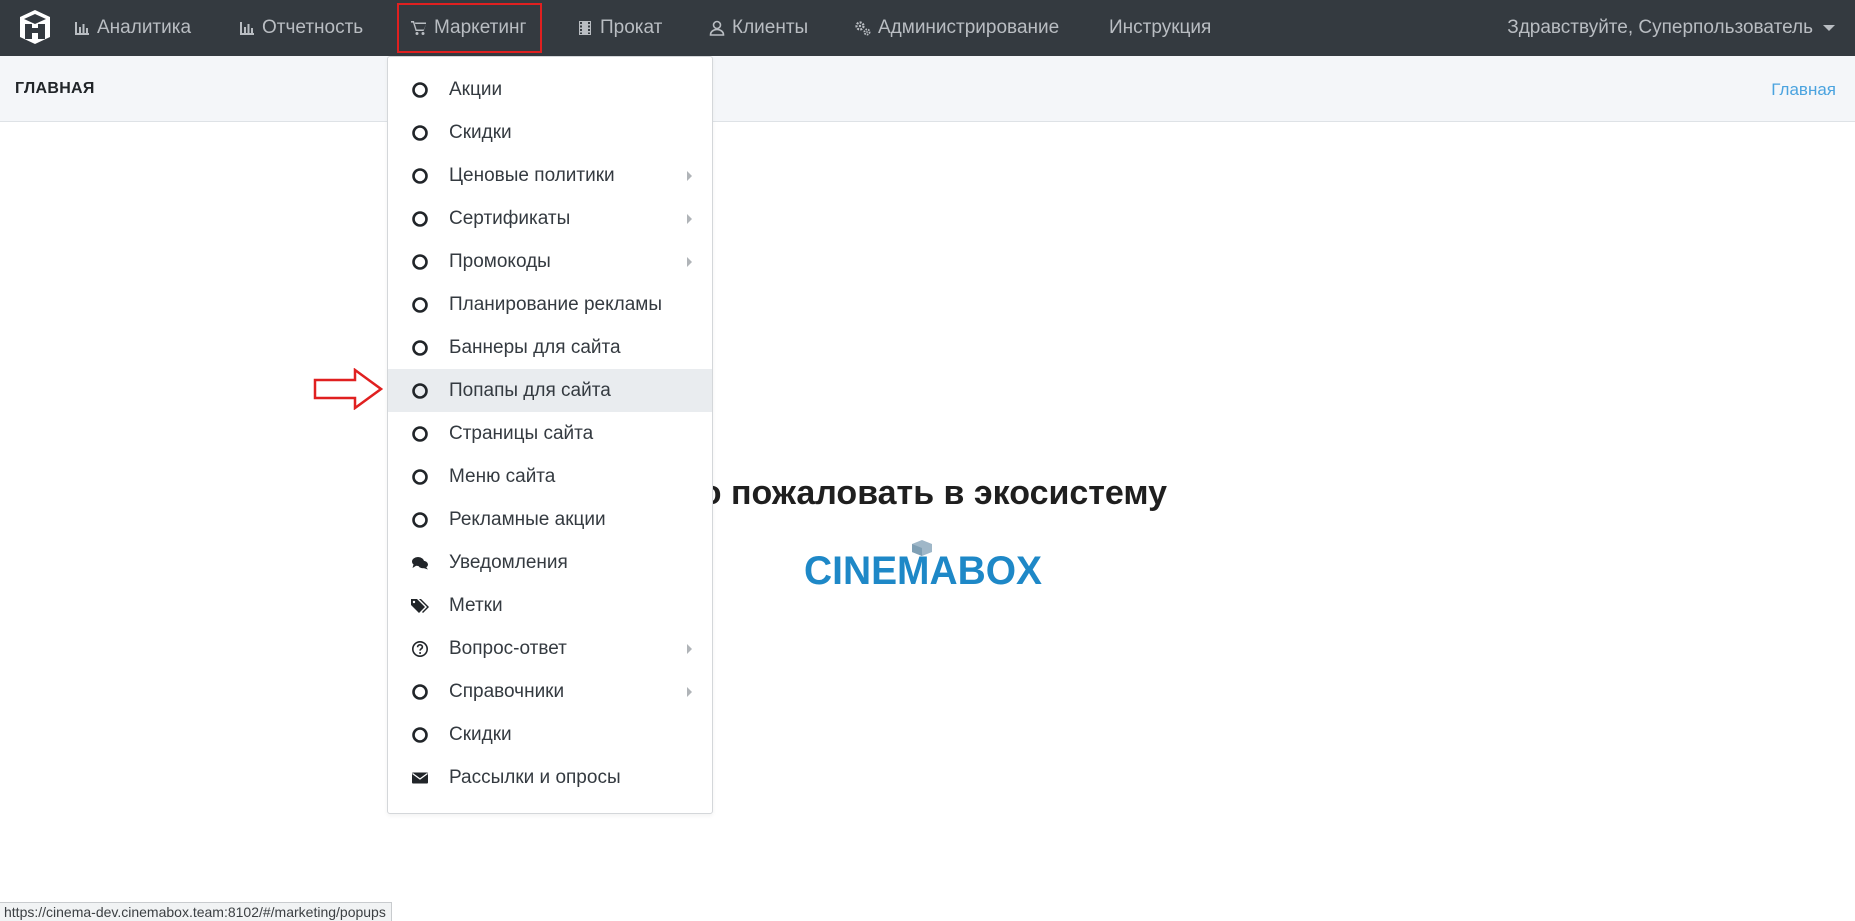 Image resolution: width=1855 pixels, height=921 pixels. I want to click on gears-icon, so click(863, 28).